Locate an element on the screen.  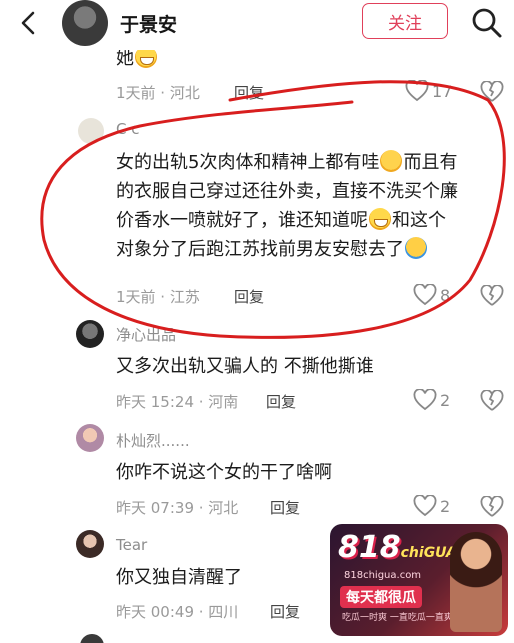
like-button: 8 is located at coordinates (431, 295).